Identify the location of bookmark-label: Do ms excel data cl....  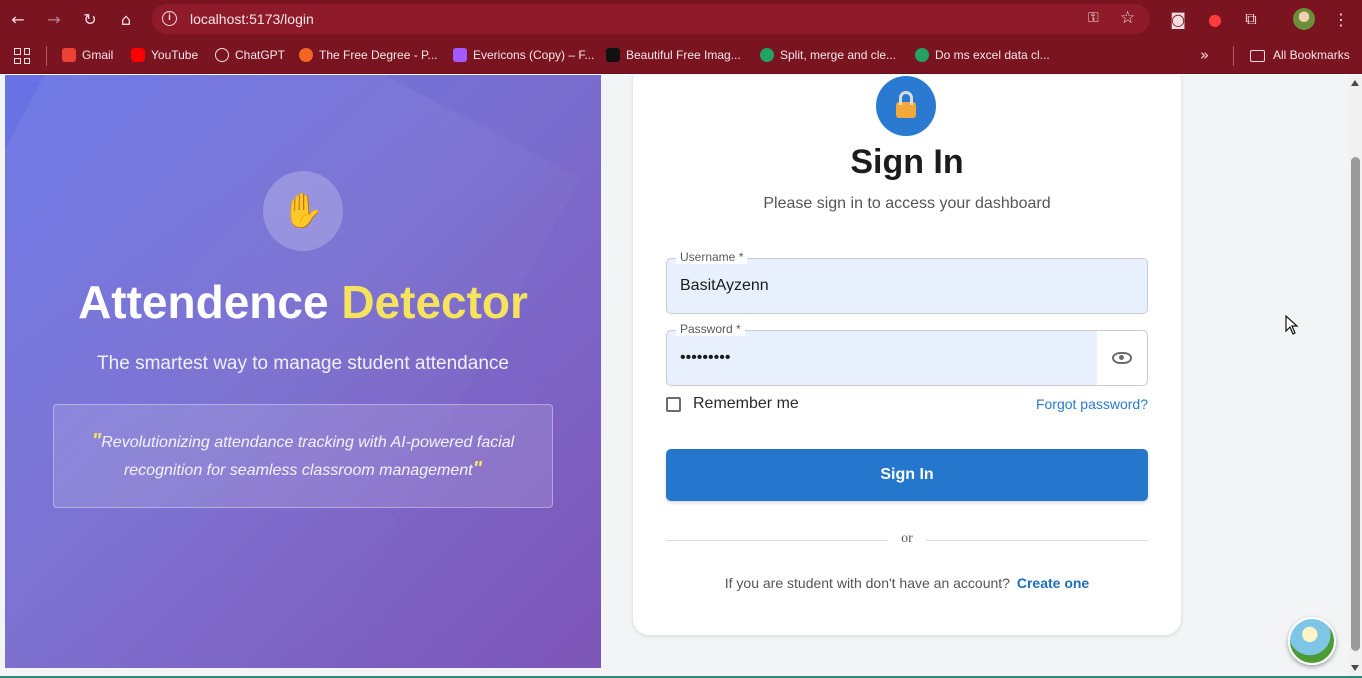
(992, 55).